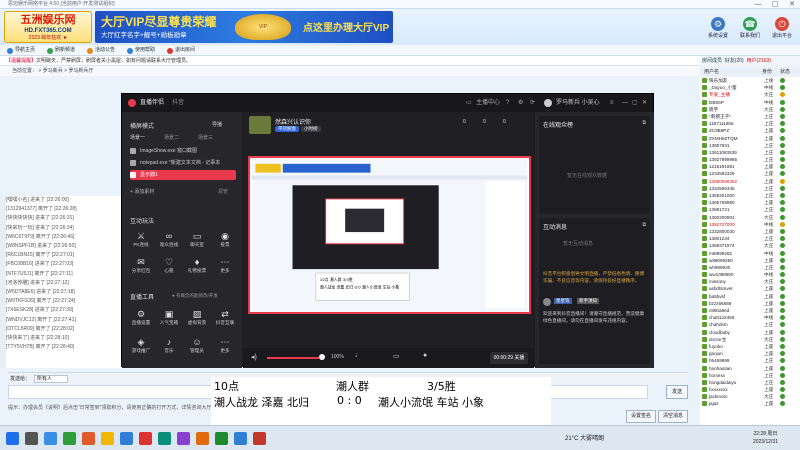  I want to click on user-row: homexx 上庄, so click(750, 375).